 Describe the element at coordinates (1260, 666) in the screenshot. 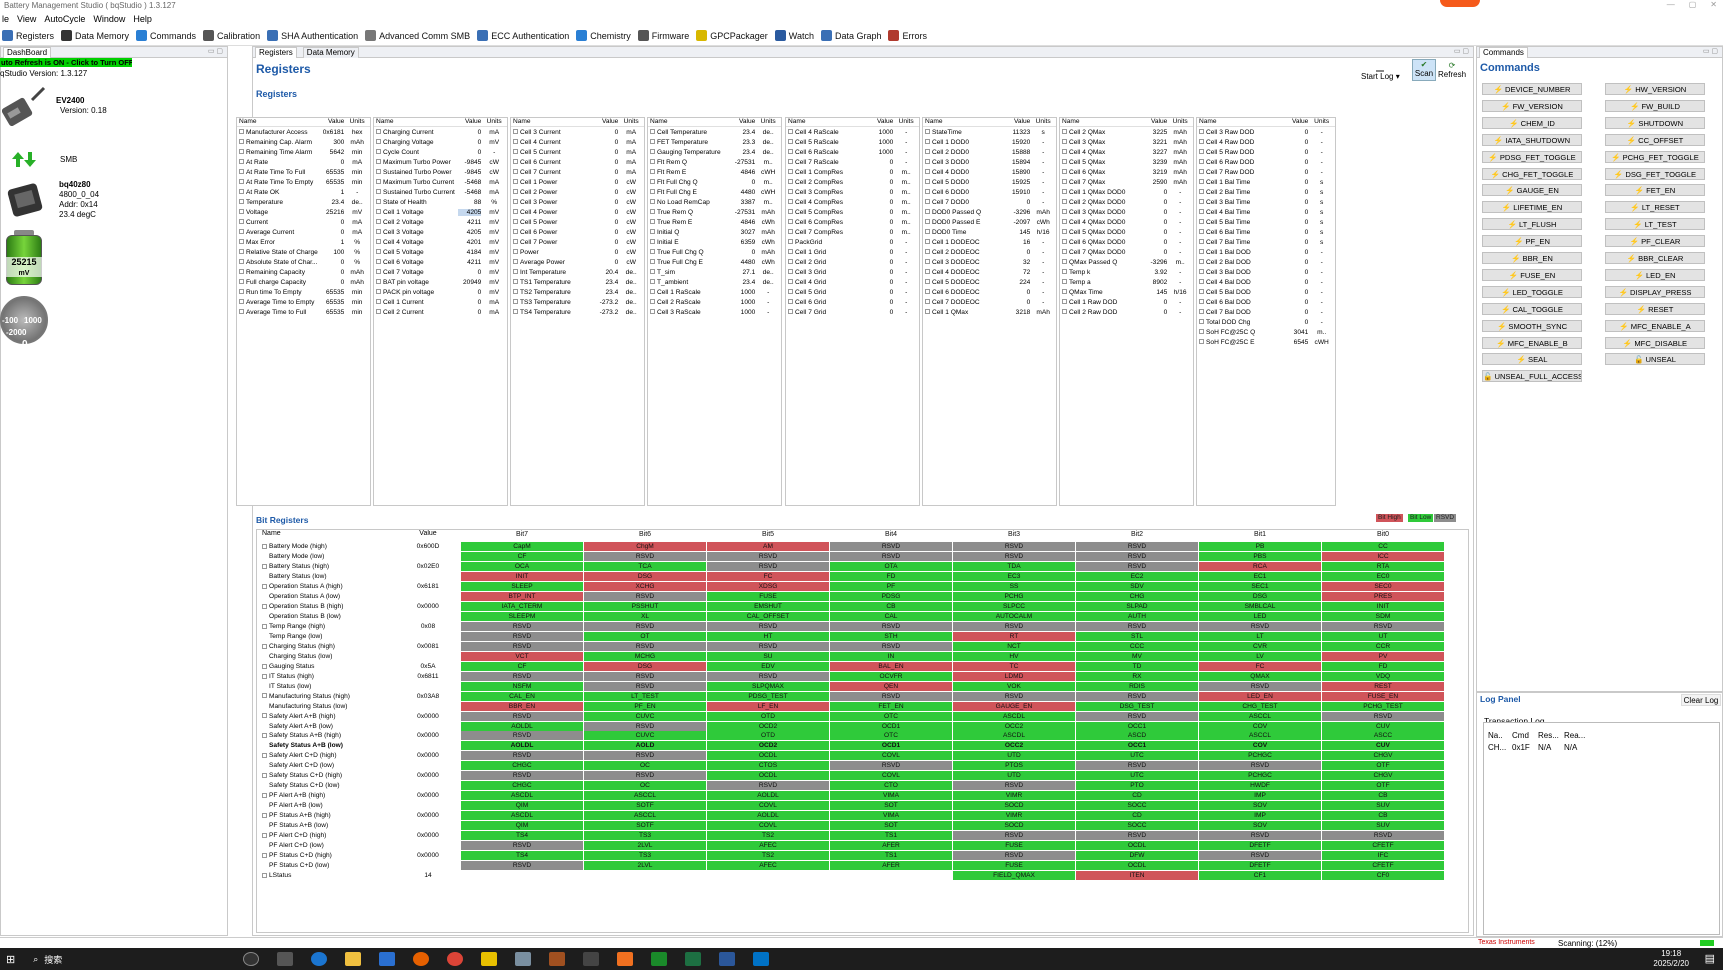

I see `bit-cell: FC` at that location.